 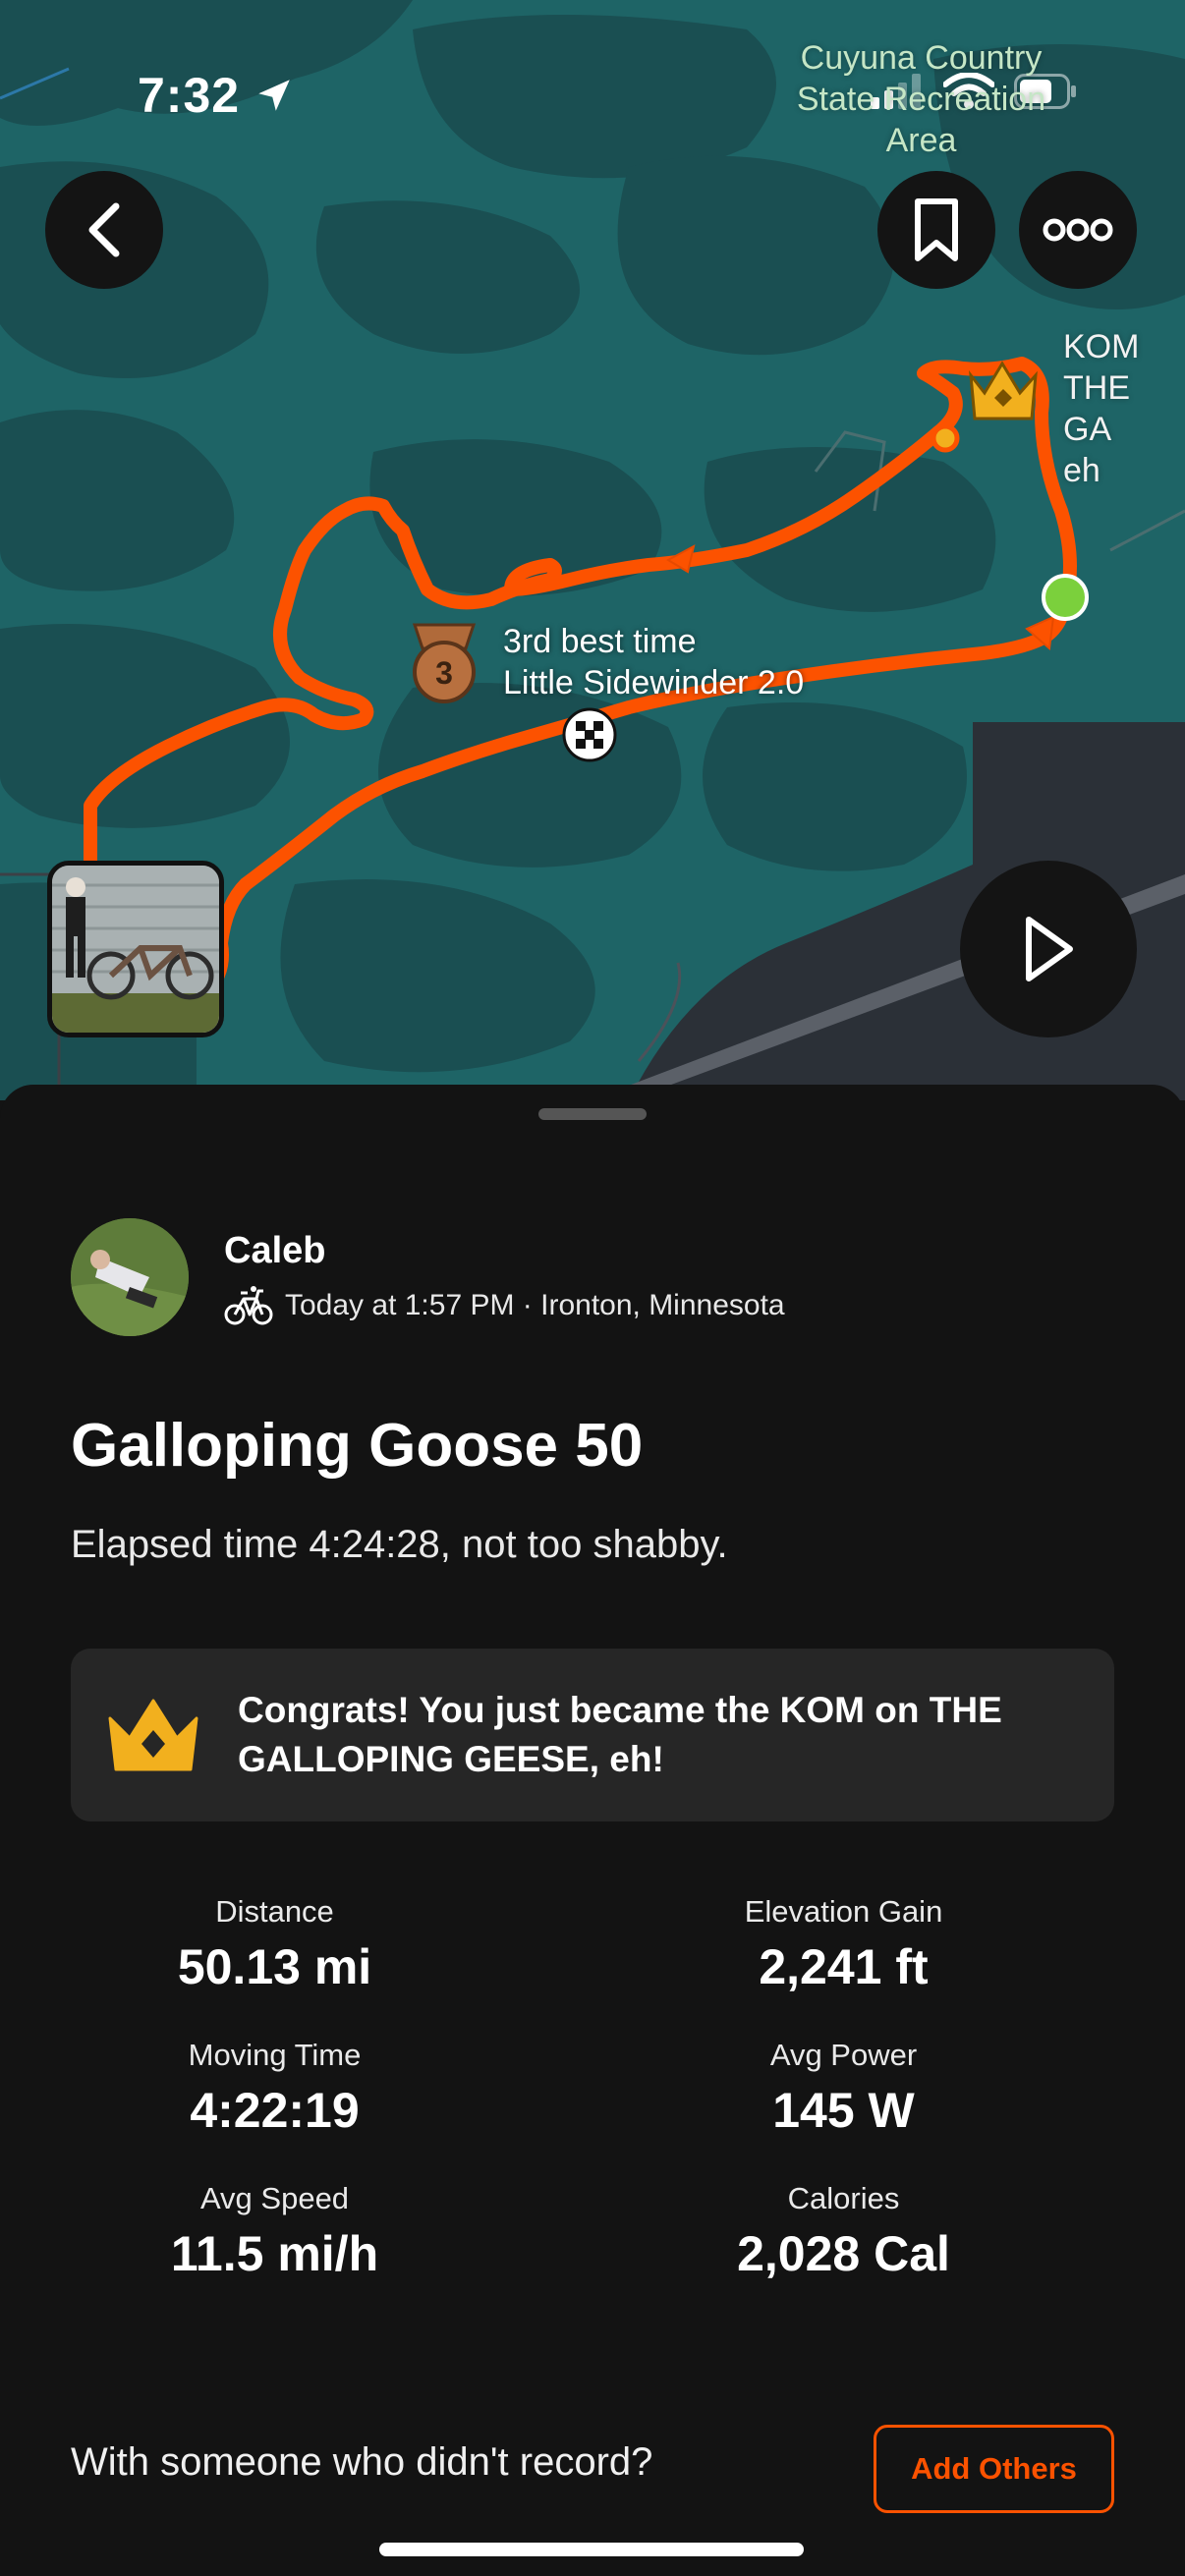 What do you see at coordinates (505, 1250) in the screenshot?
I see `athlete-name: Caleb` at bounding box center [505, 1250].